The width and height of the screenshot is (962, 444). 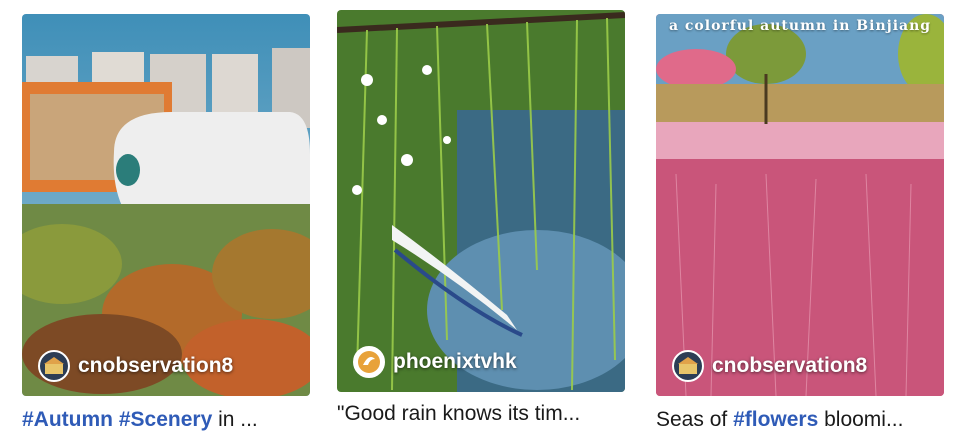 What do you see at coordinates (455, 362) in the screenshot?
I see `author-name: phoenixtvhk` at bounding box center [455, 362].